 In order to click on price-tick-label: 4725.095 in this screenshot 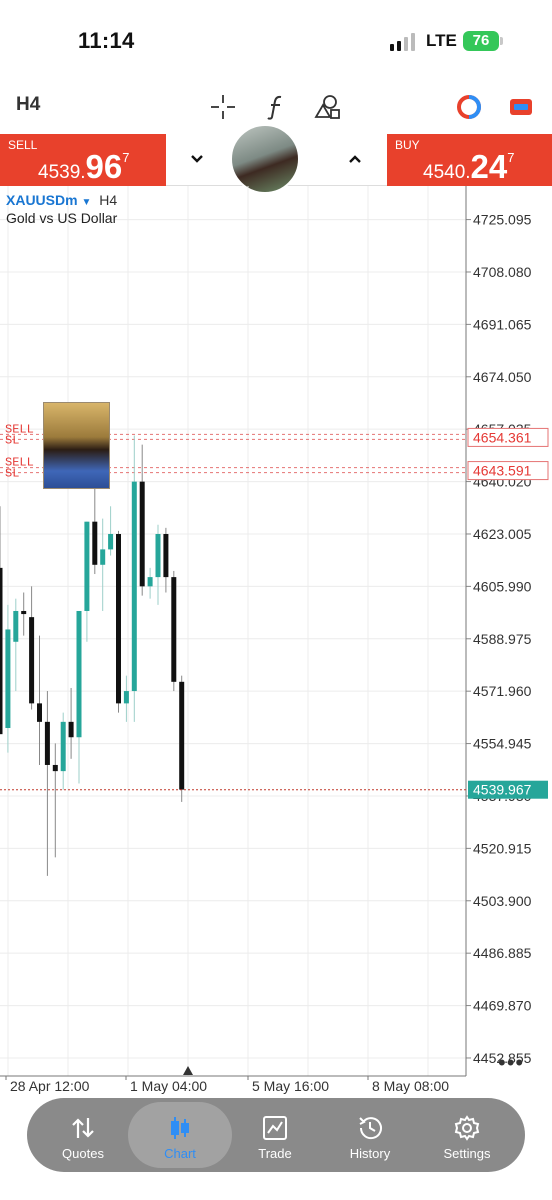, I will do `click(502, 220)`.